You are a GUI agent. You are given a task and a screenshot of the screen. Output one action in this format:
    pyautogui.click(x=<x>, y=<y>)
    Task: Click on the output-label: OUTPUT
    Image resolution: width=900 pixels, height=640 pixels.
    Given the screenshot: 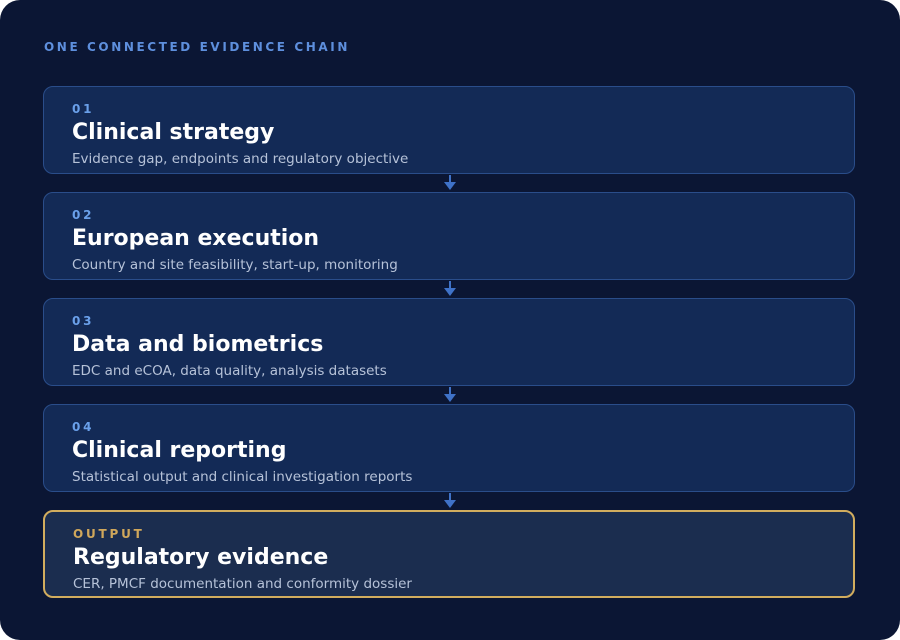 What is the action you would take?
    pyautogui.click(x=109, y=534)
    